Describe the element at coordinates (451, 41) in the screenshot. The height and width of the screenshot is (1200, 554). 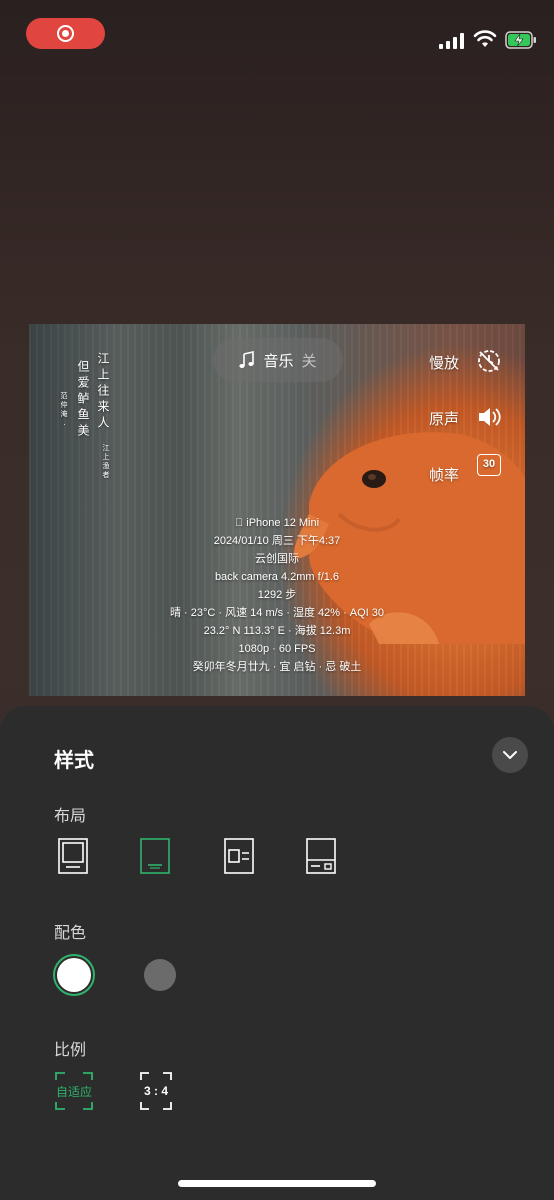
I see `cellular-signal-icon` at that location.